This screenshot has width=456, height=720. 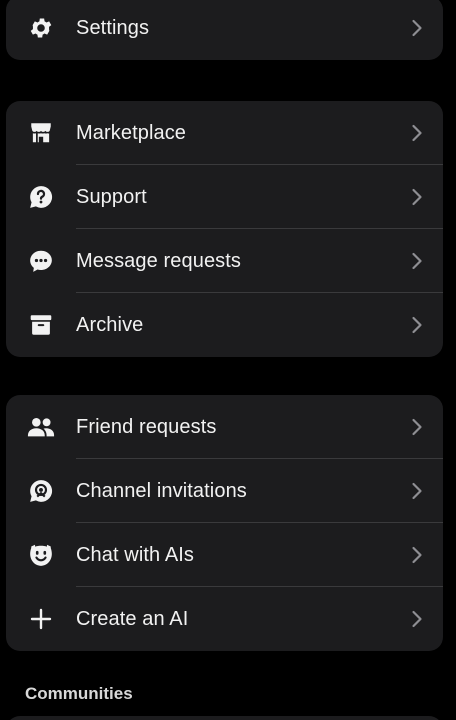 I want to click on message-requests-label: Message requests, so click(x=159, y=260).